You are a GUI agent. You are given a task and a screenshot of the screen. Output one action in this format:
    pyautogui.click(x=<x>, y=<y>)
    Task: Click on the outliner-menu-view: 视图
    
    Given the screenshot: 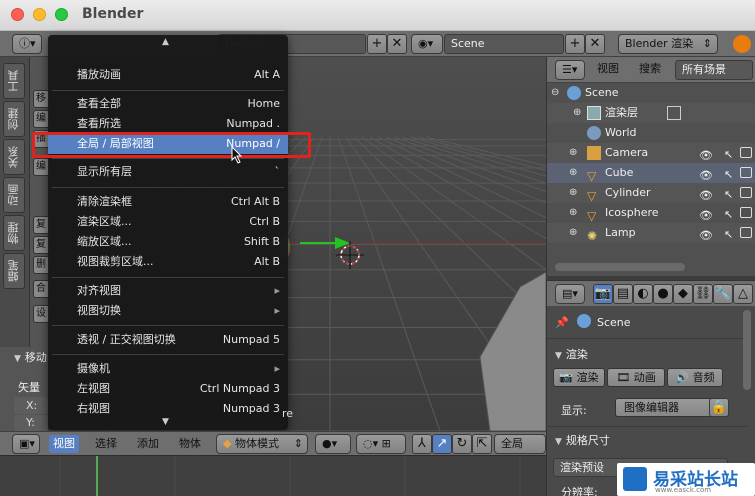 What is the action you would take?
    pyautogui.click(x=608, y=69)
    